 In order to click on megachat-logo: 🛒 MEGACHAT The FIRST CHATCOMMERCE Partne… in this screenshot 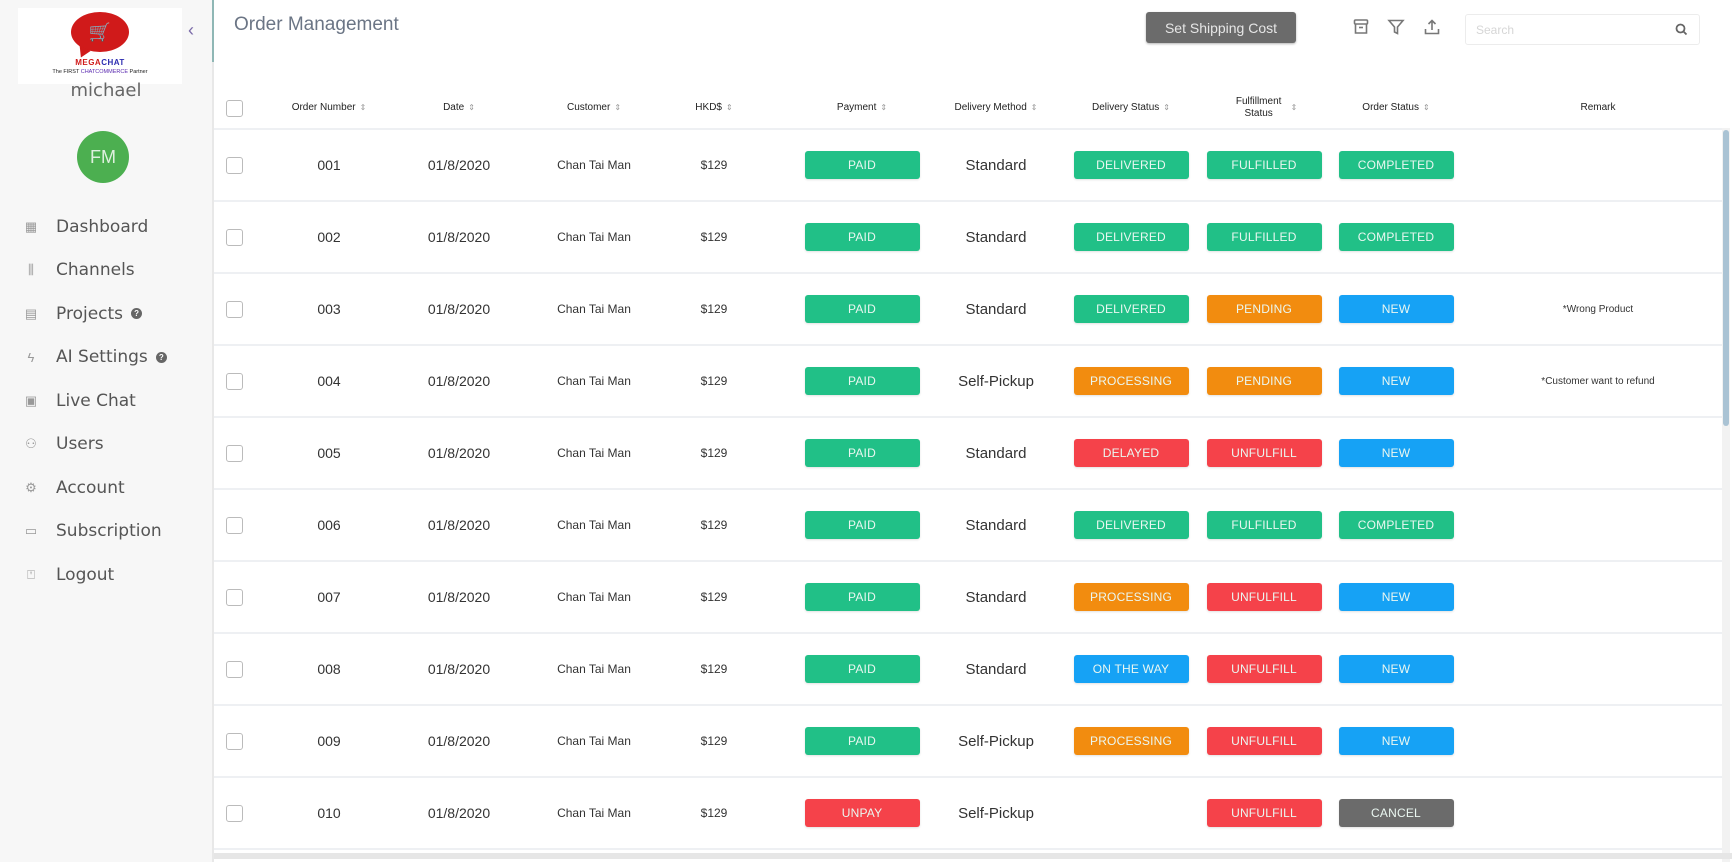, I will do `click(100, 46)`.